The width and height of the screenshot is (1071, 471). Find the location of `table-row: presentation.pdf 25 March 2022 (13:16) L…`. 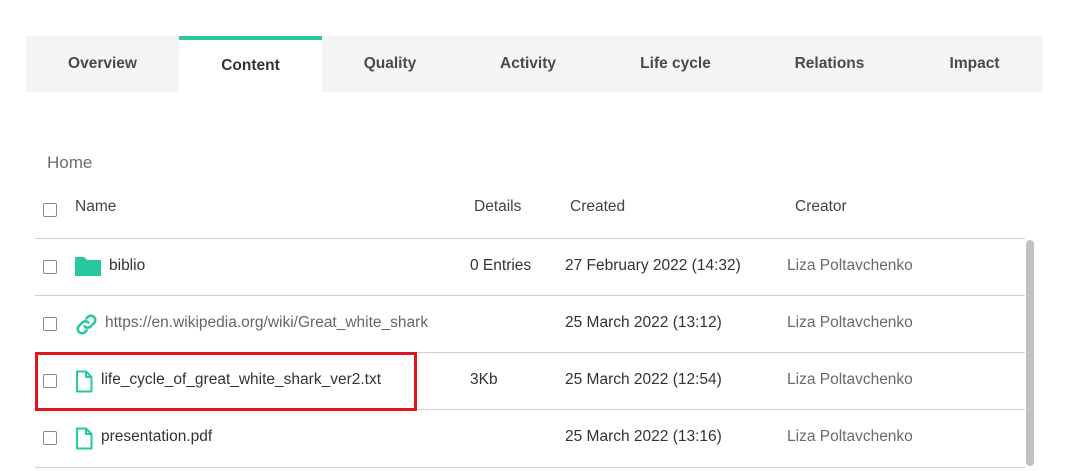

table-row: presentation.pdf 25 March 2022 (13:16) L… is located at coordinates (530, 438).